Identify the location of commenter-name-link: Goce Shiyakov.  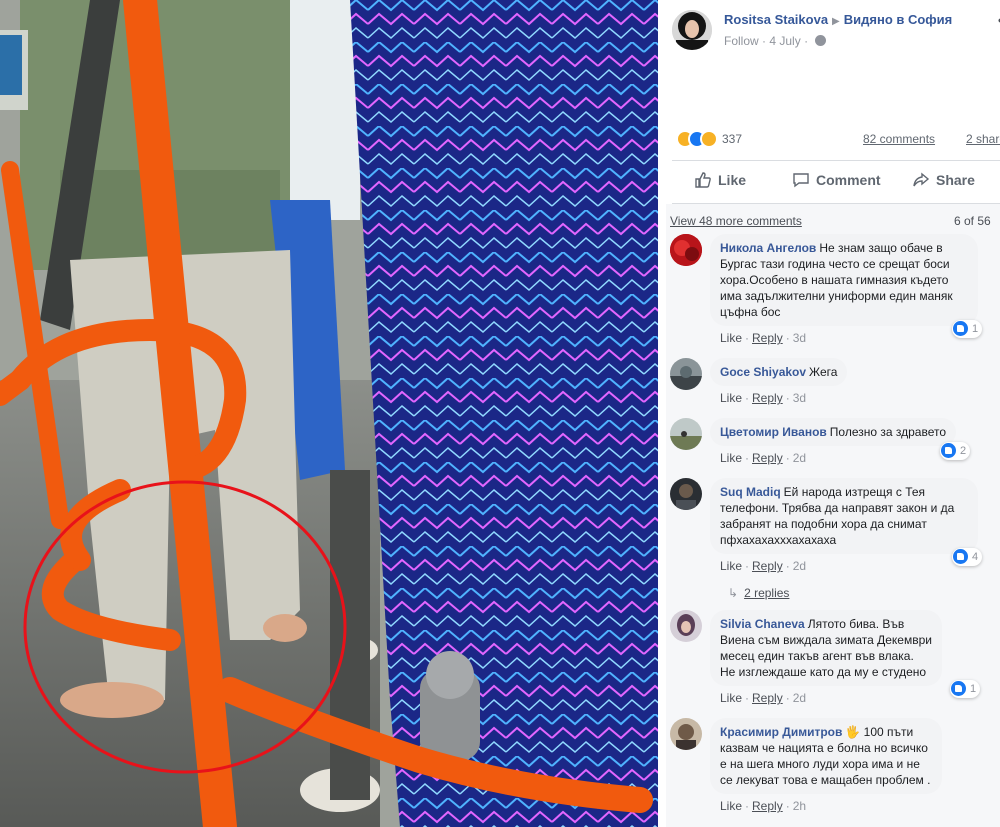
(763, 372).